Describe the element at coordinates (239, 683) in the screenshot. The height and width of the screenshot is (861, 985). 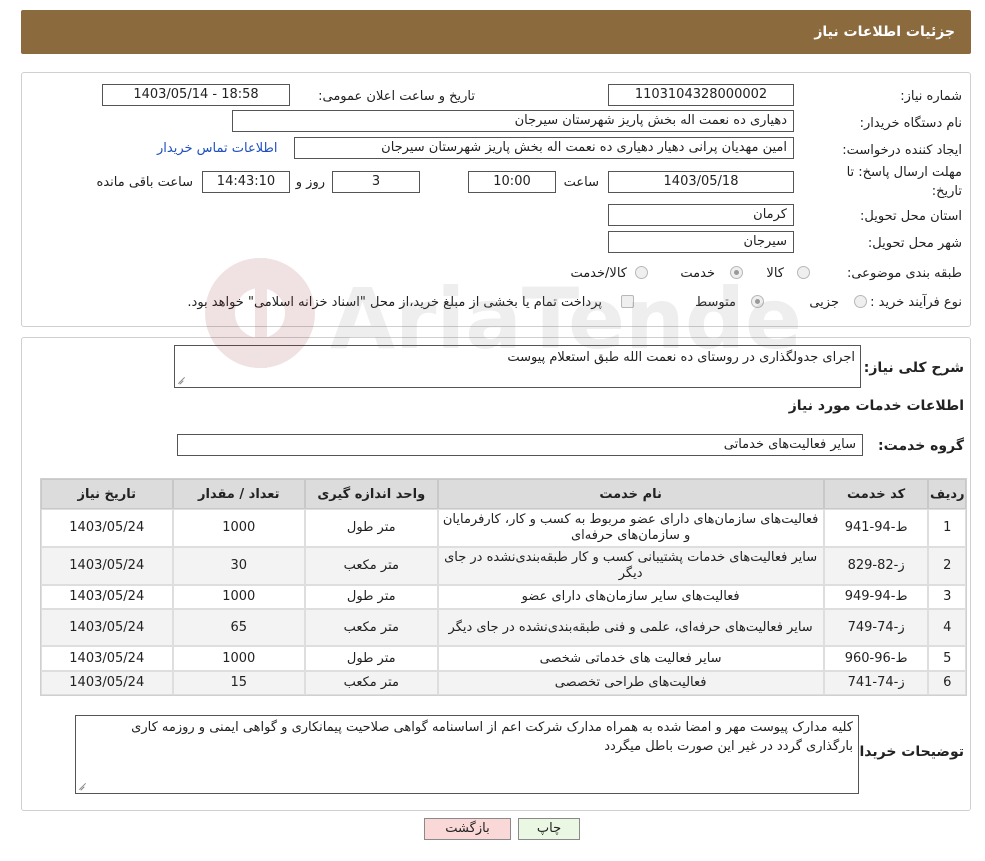
I see `quantity-cell: 15` at that location.